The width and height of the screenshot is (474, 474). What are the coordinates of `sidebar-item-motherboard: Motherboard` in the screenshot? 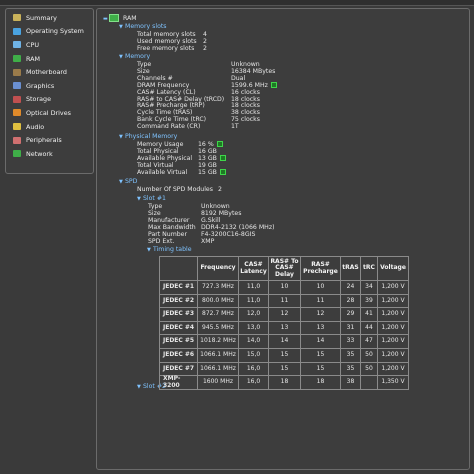 It's located at (49, 72).